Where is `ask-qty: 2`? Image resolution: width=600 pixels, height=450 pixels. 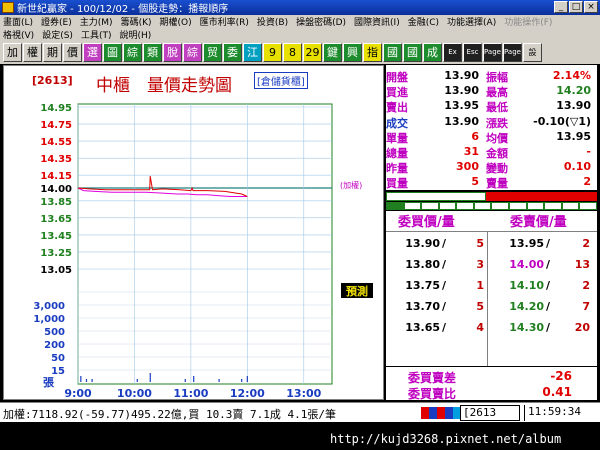 ask-qty: 2 is located at coordinates (586, 285).